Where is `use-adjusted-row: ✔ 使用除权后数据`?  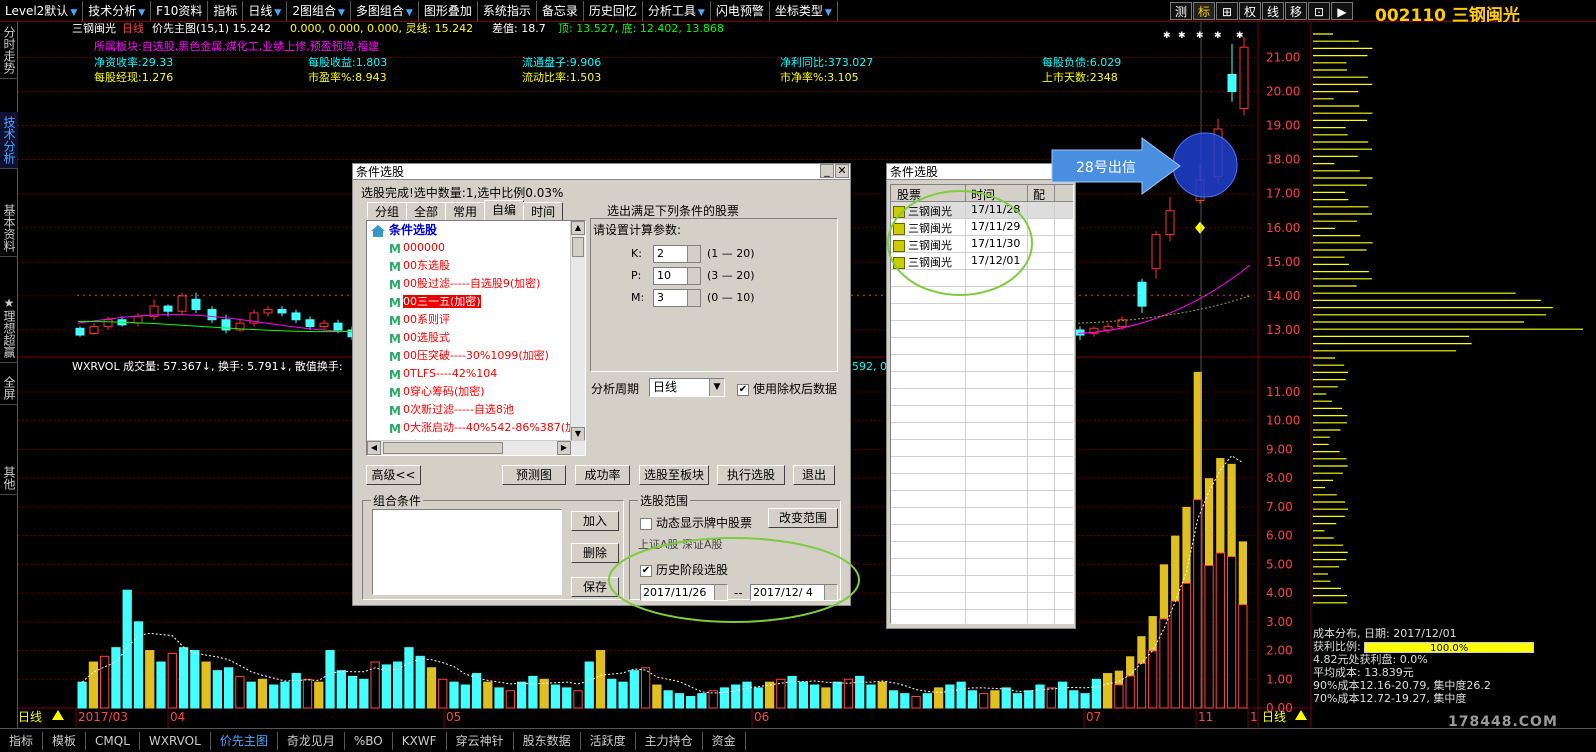
use-adjusted-row: ✔ 使用除权后数据 is located at coordinates (787, 388).